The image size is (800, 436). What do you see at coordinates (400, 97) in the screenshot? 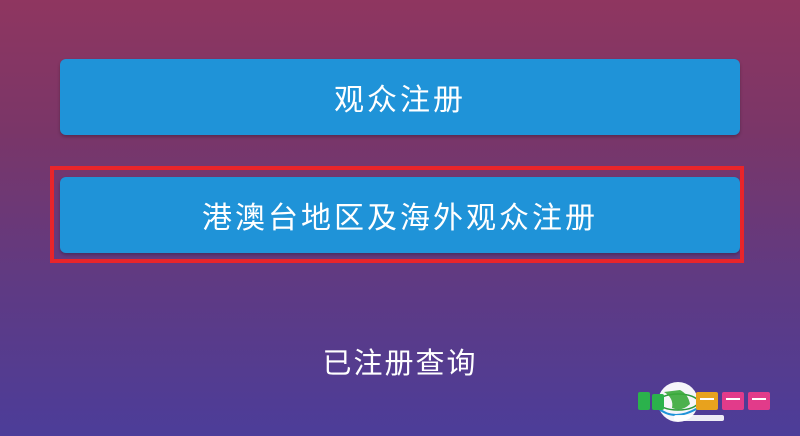
I see `audience-registration-button: 观众注册` at bounding box center [400, 97].